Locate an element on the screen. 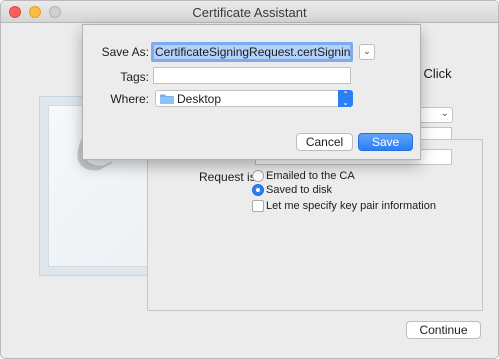  up-down-chevron-icon: ⌃ ⌄ is located at coordinates (345, 98).